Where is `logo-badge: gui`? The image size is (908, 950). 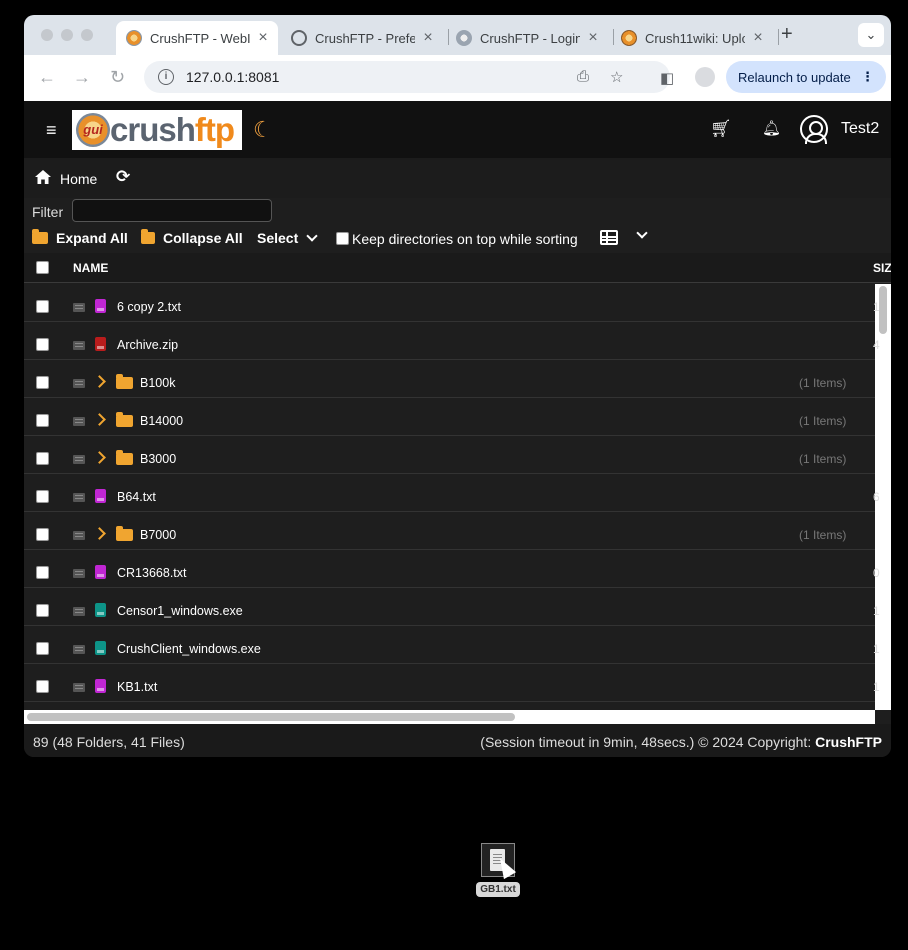 logo-badge: gui is located at coordinates (93, 130).